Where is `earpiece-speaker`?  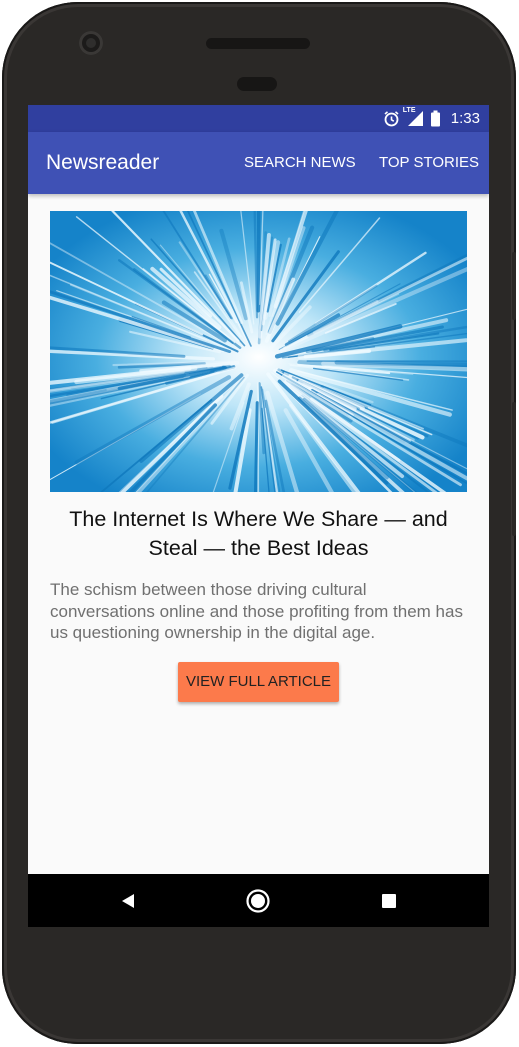
earpiece-speaker is located at coordinates (258, 43).